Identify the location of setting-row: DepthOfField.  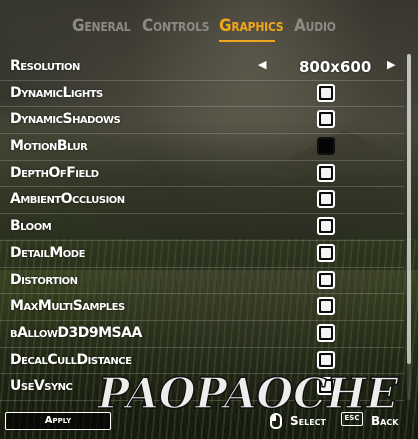
(202, 174).